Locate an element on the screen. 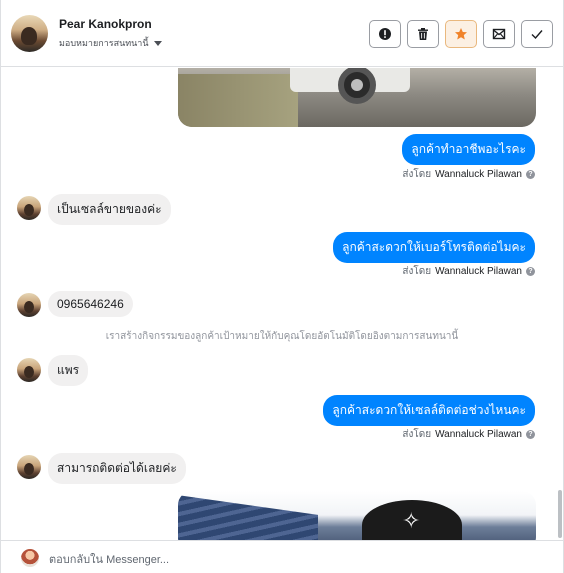 This screenshot has height=573, width=564. outgoing-message: ลูกค้าสะดวกให้เบอร์โทรติดต่อไมคะ is located at coordinates (434, 247).